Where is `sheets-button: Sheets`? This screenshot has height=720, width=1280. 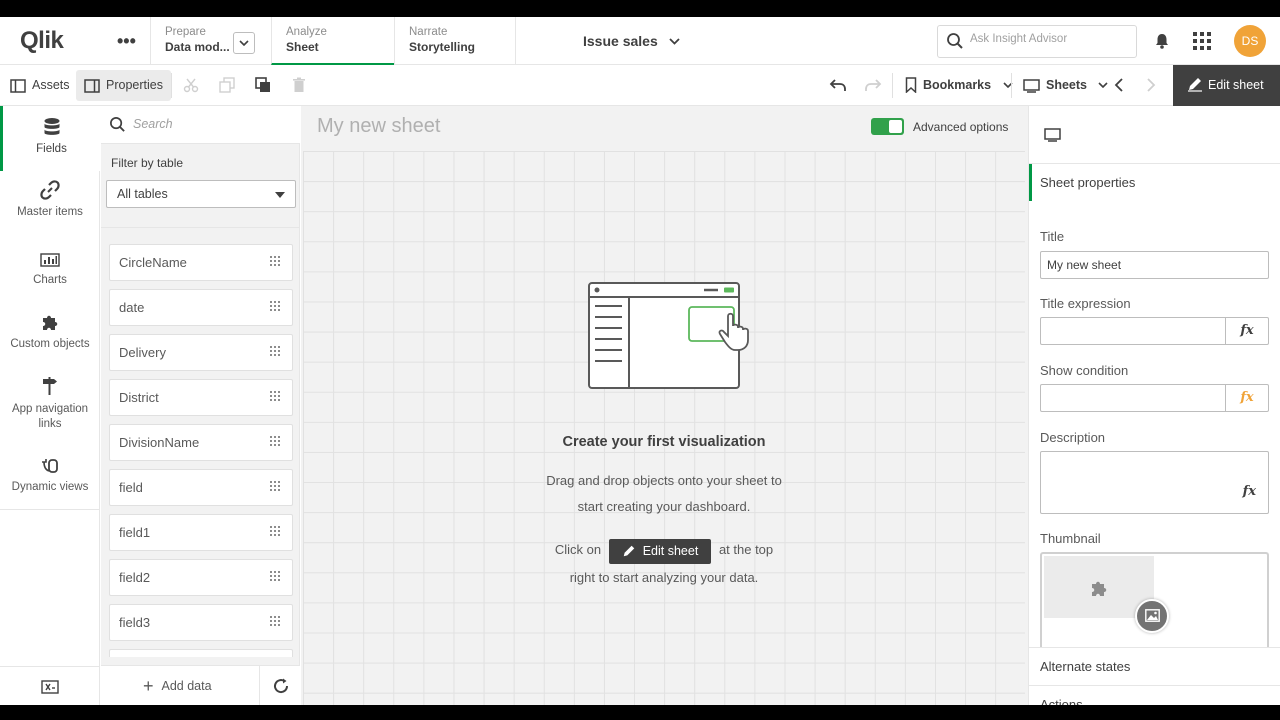 sheets-button: Sheets is located at coordinates (1065, 85).